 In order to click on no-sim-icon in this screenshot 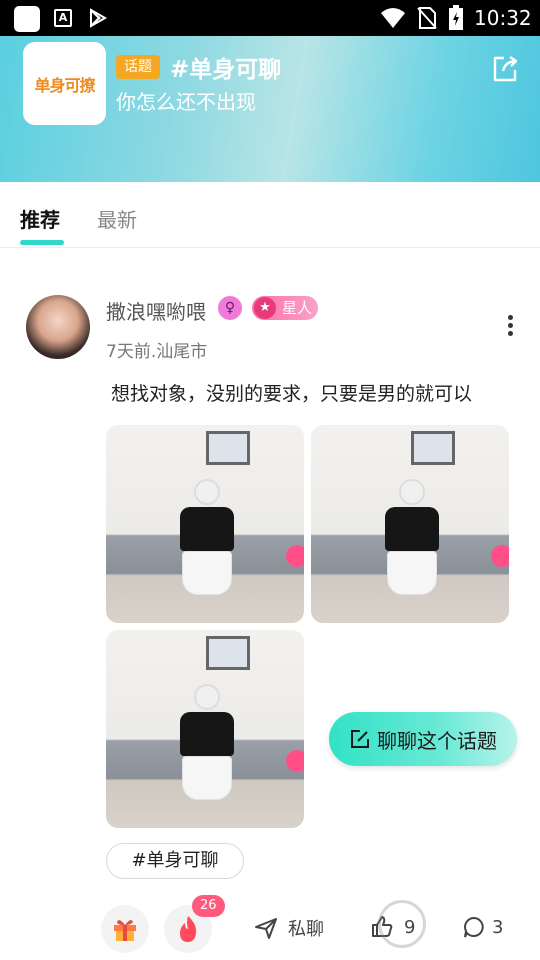, I will do `click(427, 18)`.